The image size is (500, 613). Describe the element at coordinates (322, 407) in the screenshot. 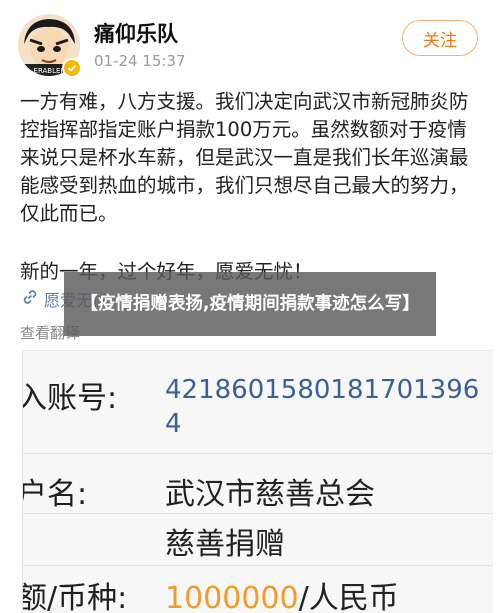

I see `receipt-account-value: 4218601580181701396 4` at that location.